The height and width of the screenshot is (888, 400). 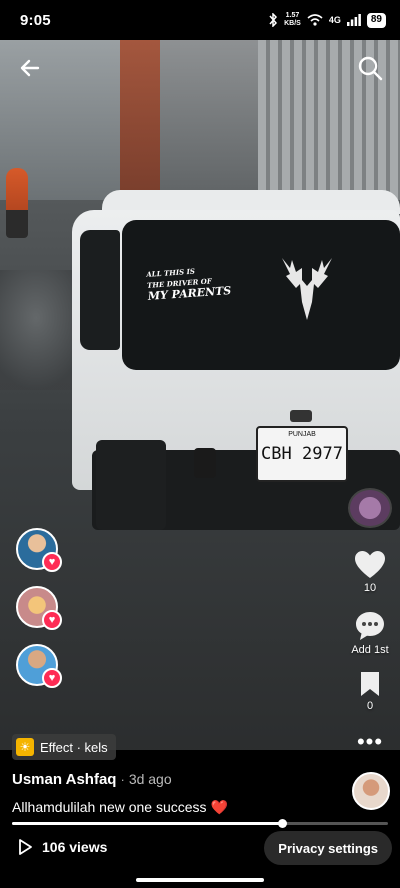 I want to click on posted-time: 3d ago, so click(x=150, y=779).